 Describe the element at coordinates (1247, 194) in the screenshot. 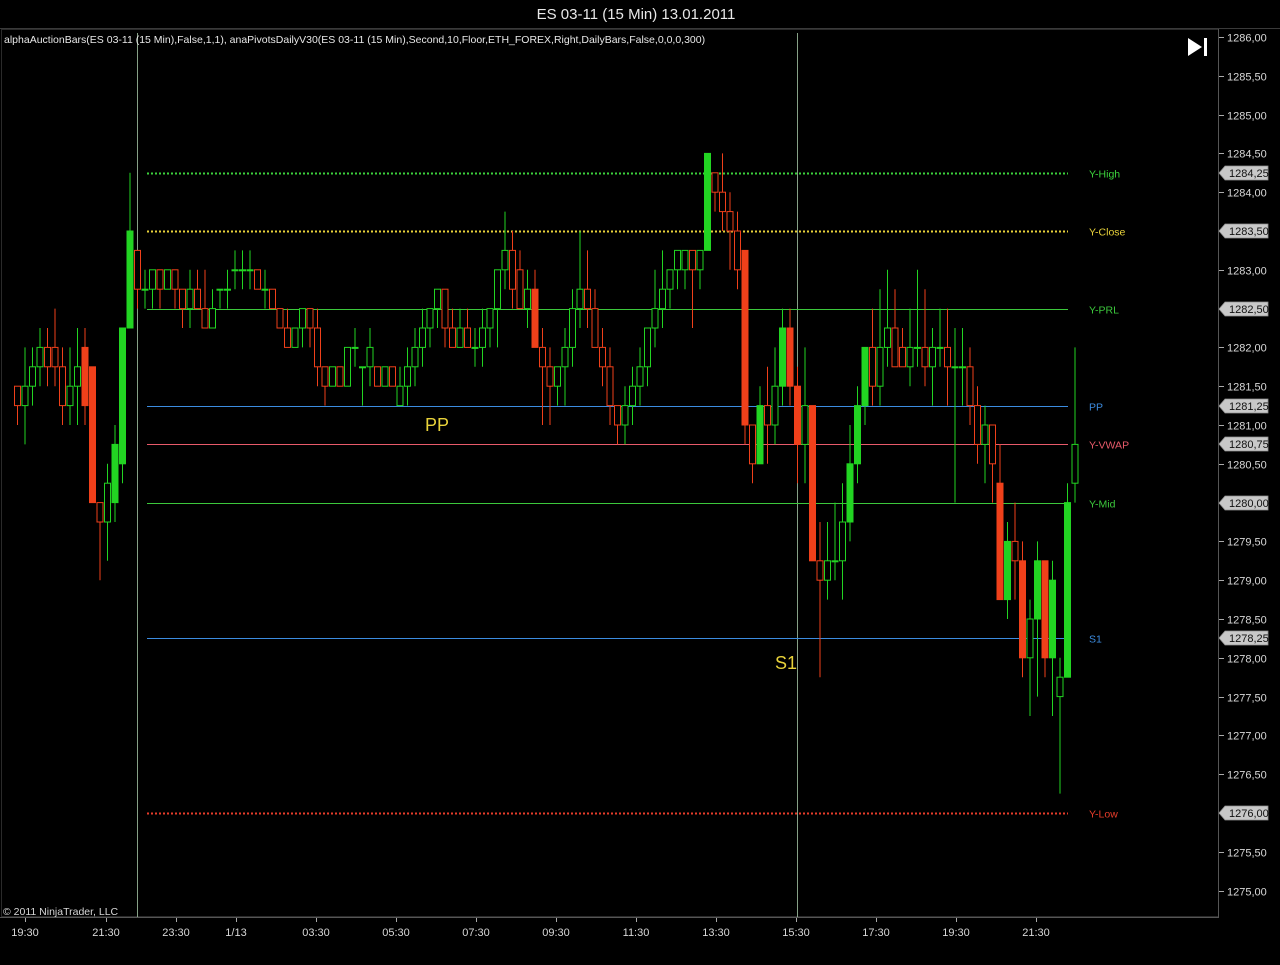

I see `y-tick-label: 1284,00` at that location.